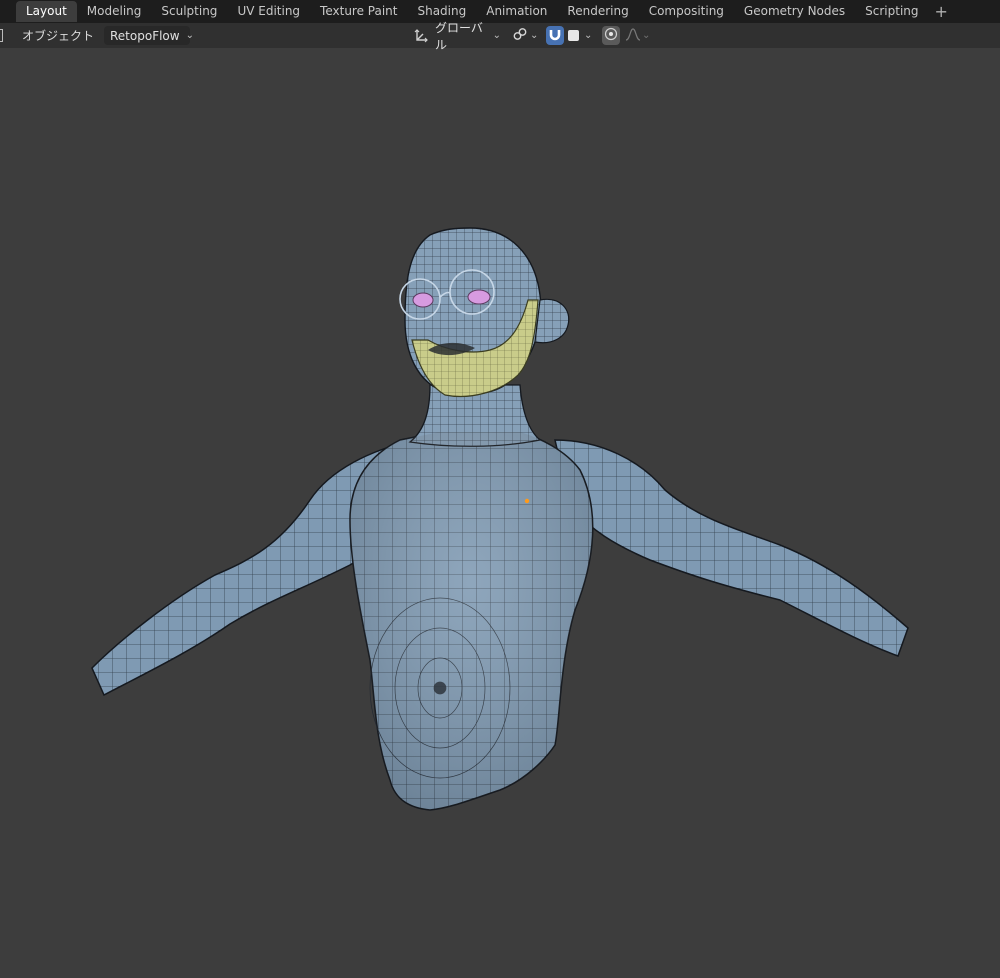 The image size is (1000, 978). I want to click on magnet-icon, so click(555, 35).